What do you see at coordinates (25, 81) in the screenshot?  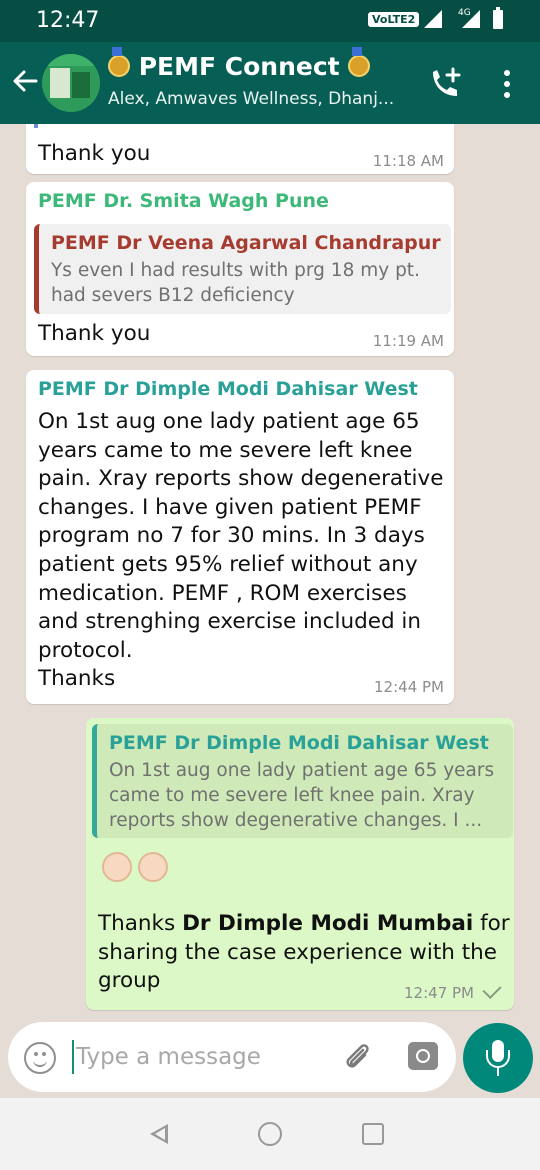 I see `back-arrow-icon` at bounding box center [25, 81].